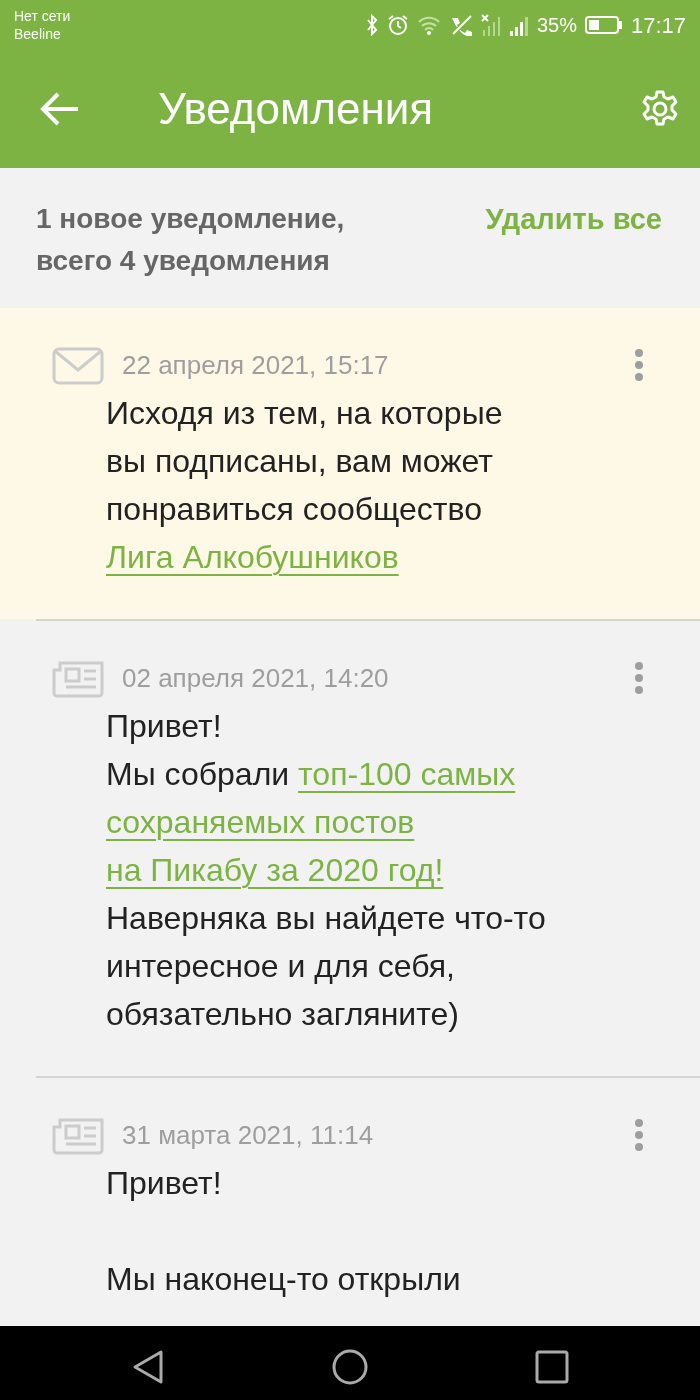 This screenshot has height=1400, width=700. I want to click on back-arrow-icon, so click(60, 109).